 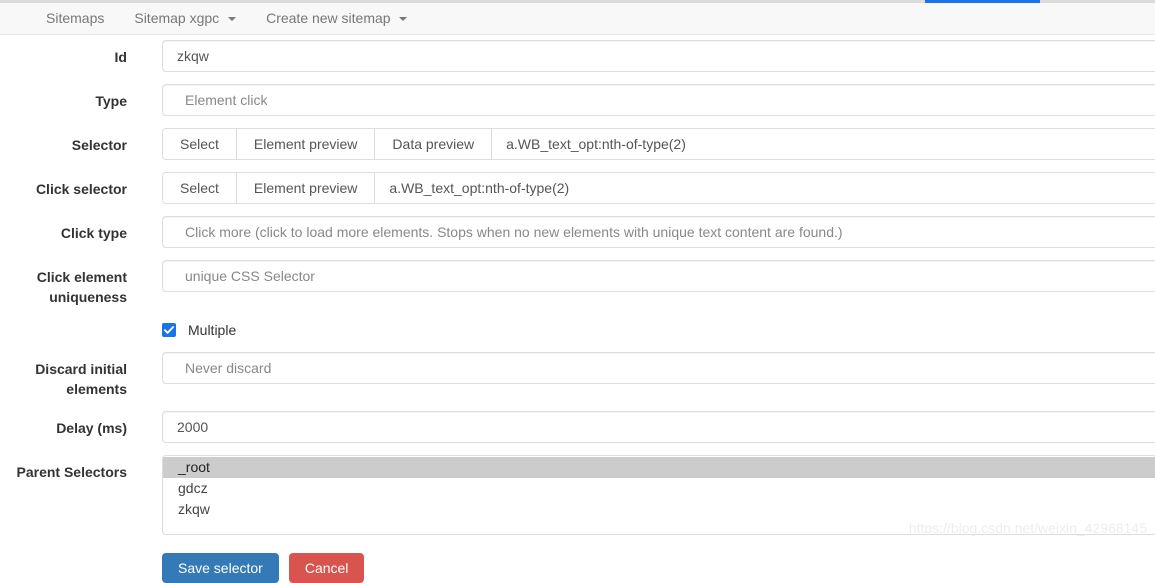 I want to click on id-input-value: zkqw, so click(x=193, y=56).